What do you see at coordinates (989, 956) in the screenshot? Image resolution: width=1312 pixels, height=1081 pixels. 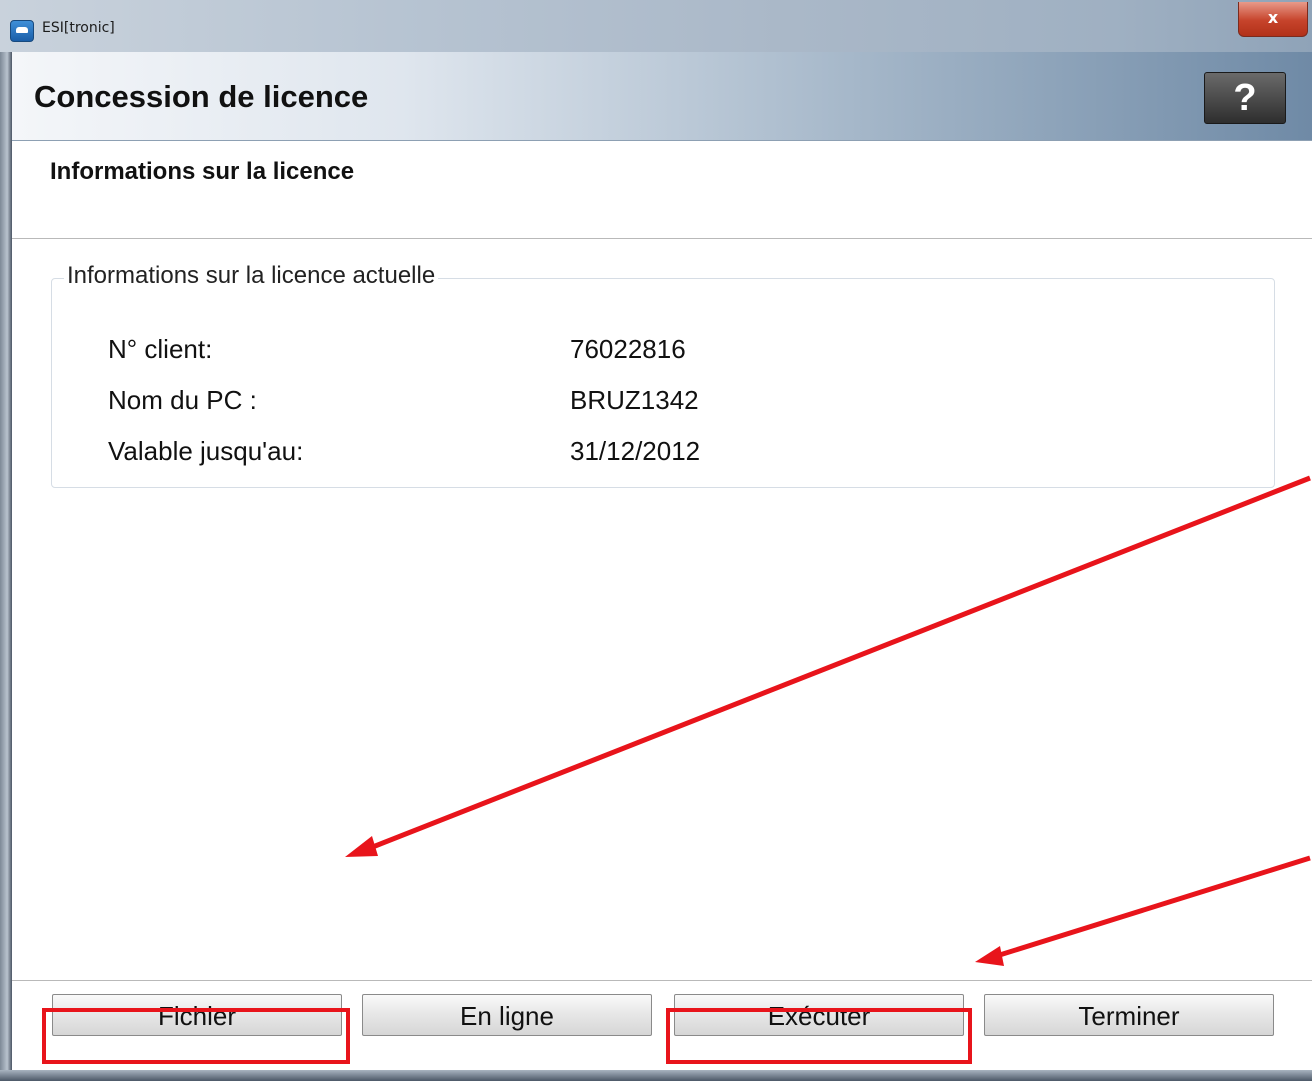 I see `arrow-head-execute` at bounding box center [989, 956].